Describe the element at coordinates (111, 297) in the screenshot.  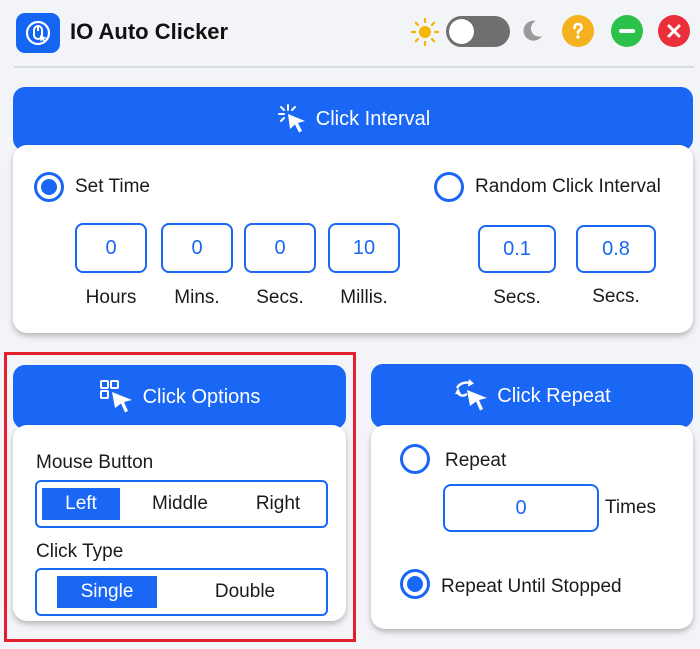
I see `hours-label: Hours` at that location.